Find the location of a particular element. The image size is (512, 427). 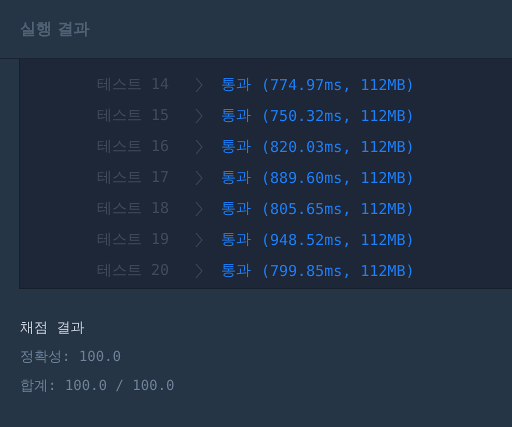

grading-line: 합계: 100.0 / 100.0 is located at coordinates (97, 386).